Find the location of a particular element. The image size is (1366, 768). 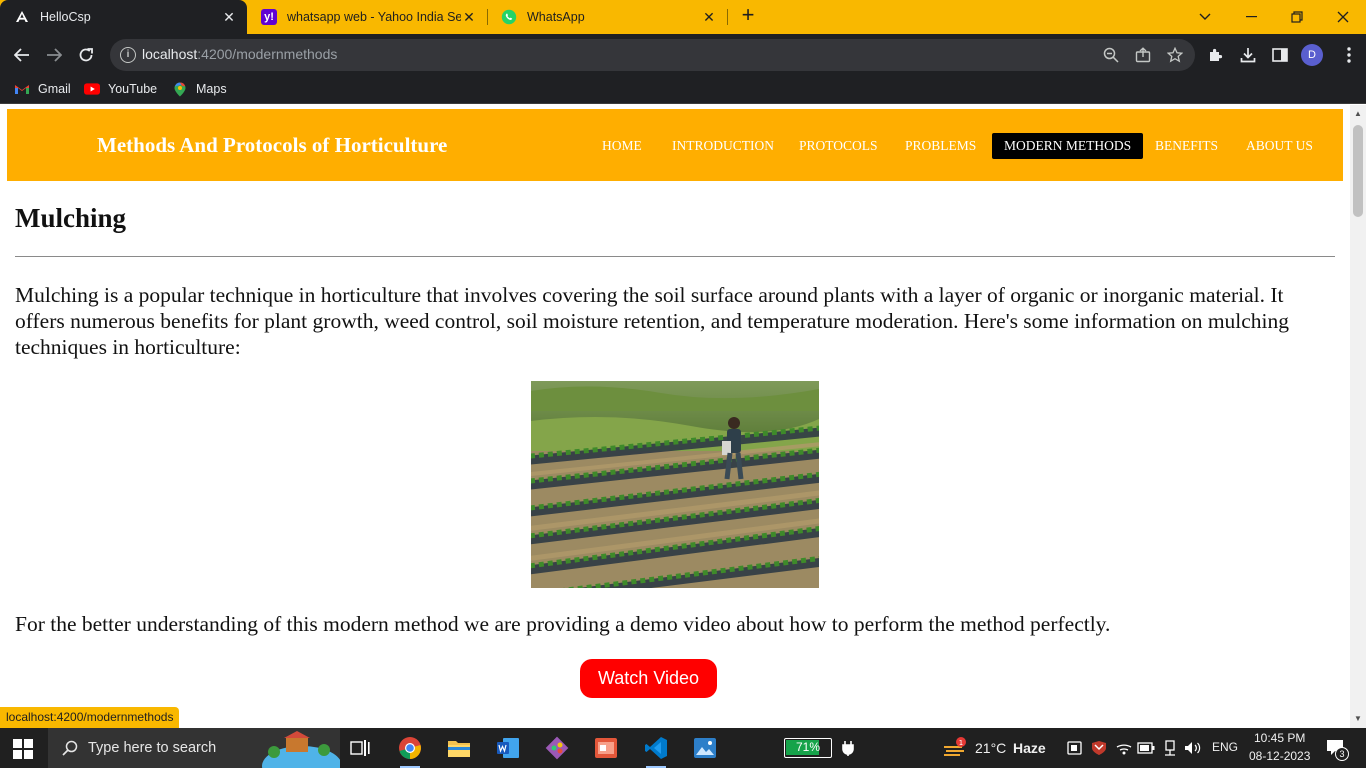

word-icon is located at coordinates (508, 748).